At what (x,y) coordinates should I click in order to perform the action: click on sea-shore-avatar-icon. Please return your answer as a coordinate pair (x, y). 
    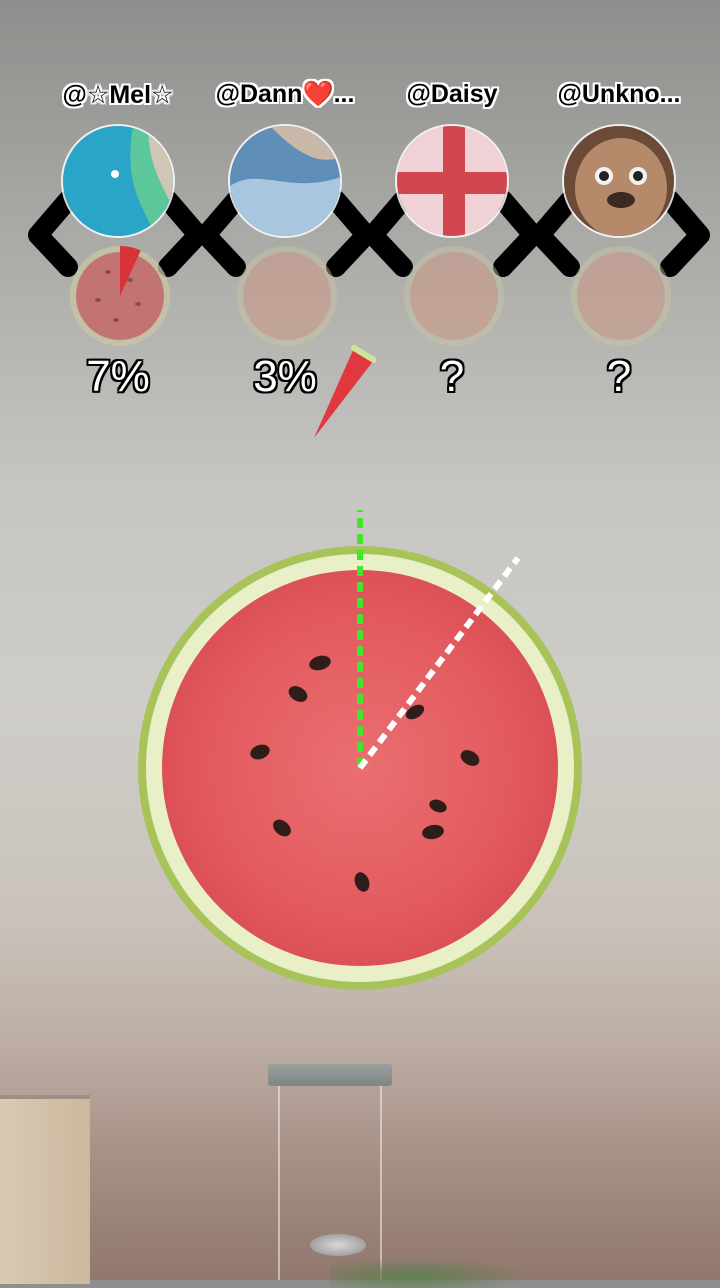
    Looking at the image, I should click on (118, 181).